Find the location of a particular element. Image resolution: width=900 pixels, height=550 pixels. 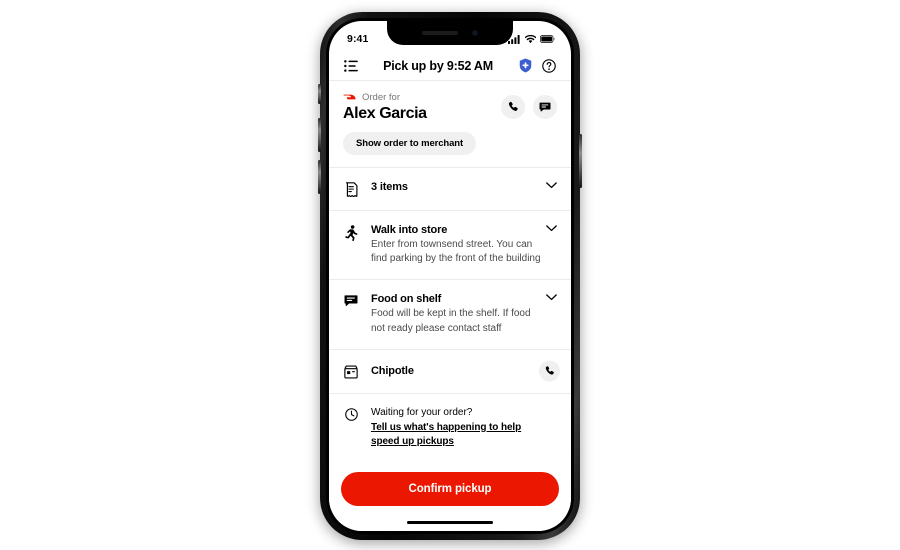

front-camera-icon is located at coordinates (475, 33).